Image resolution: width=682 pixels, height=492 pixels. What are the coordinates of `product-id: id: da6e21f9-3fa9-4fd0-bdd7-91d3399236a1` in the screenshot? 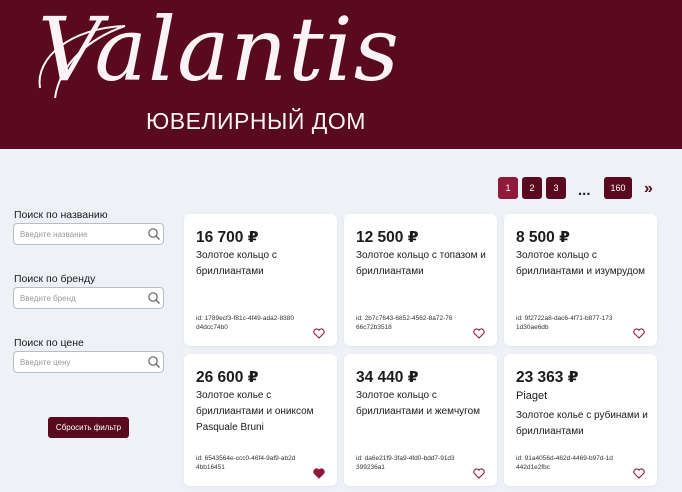 It's located at (405, 463).